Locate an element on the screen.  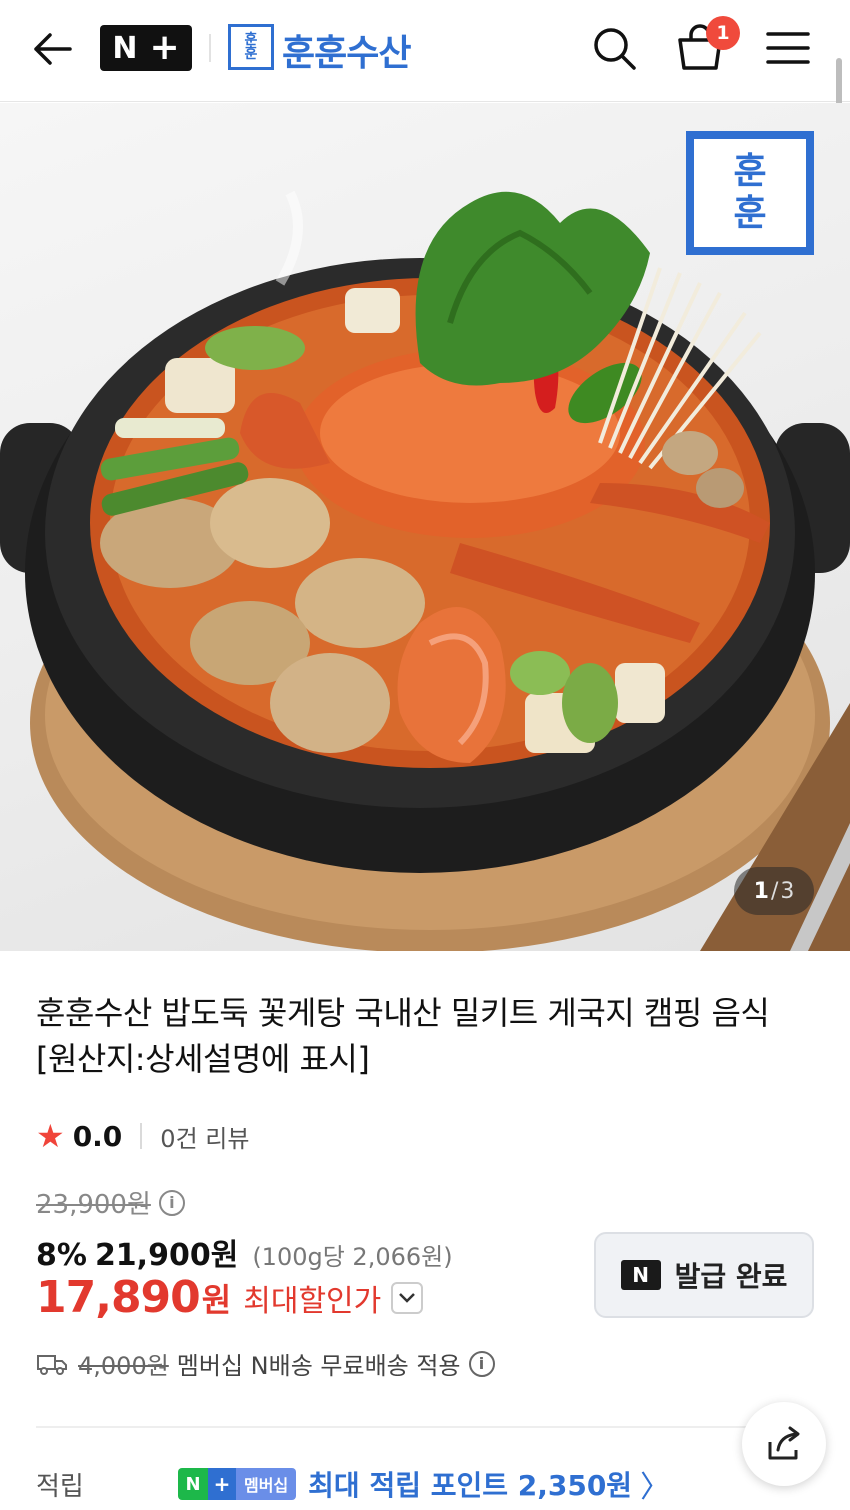
membership-badge: N + 멤버십 is located at coordinates (237, 1484).